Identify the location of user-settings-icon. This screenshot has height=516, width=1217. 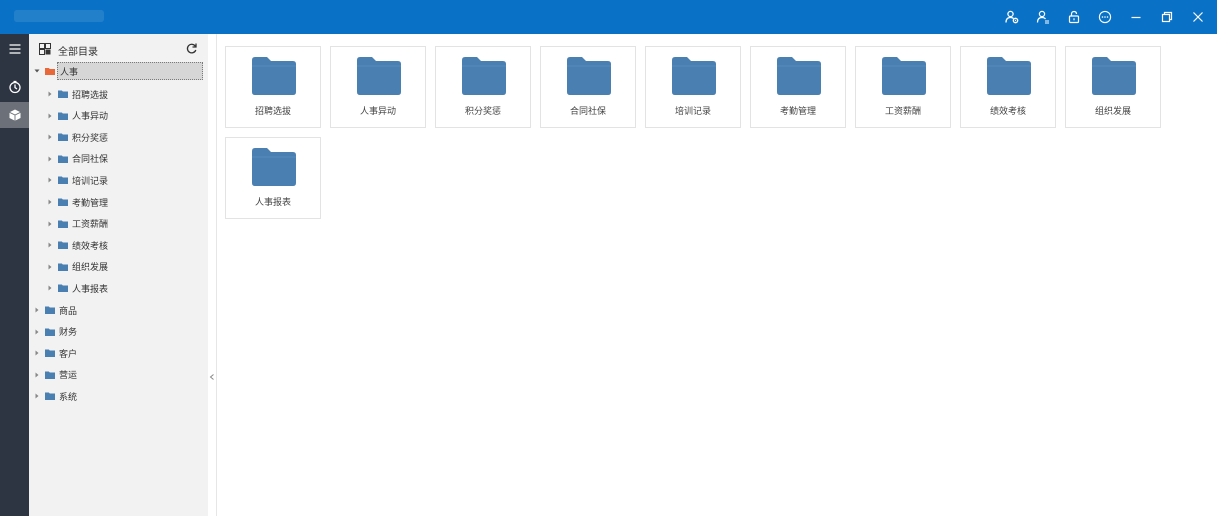
(1012, 17).